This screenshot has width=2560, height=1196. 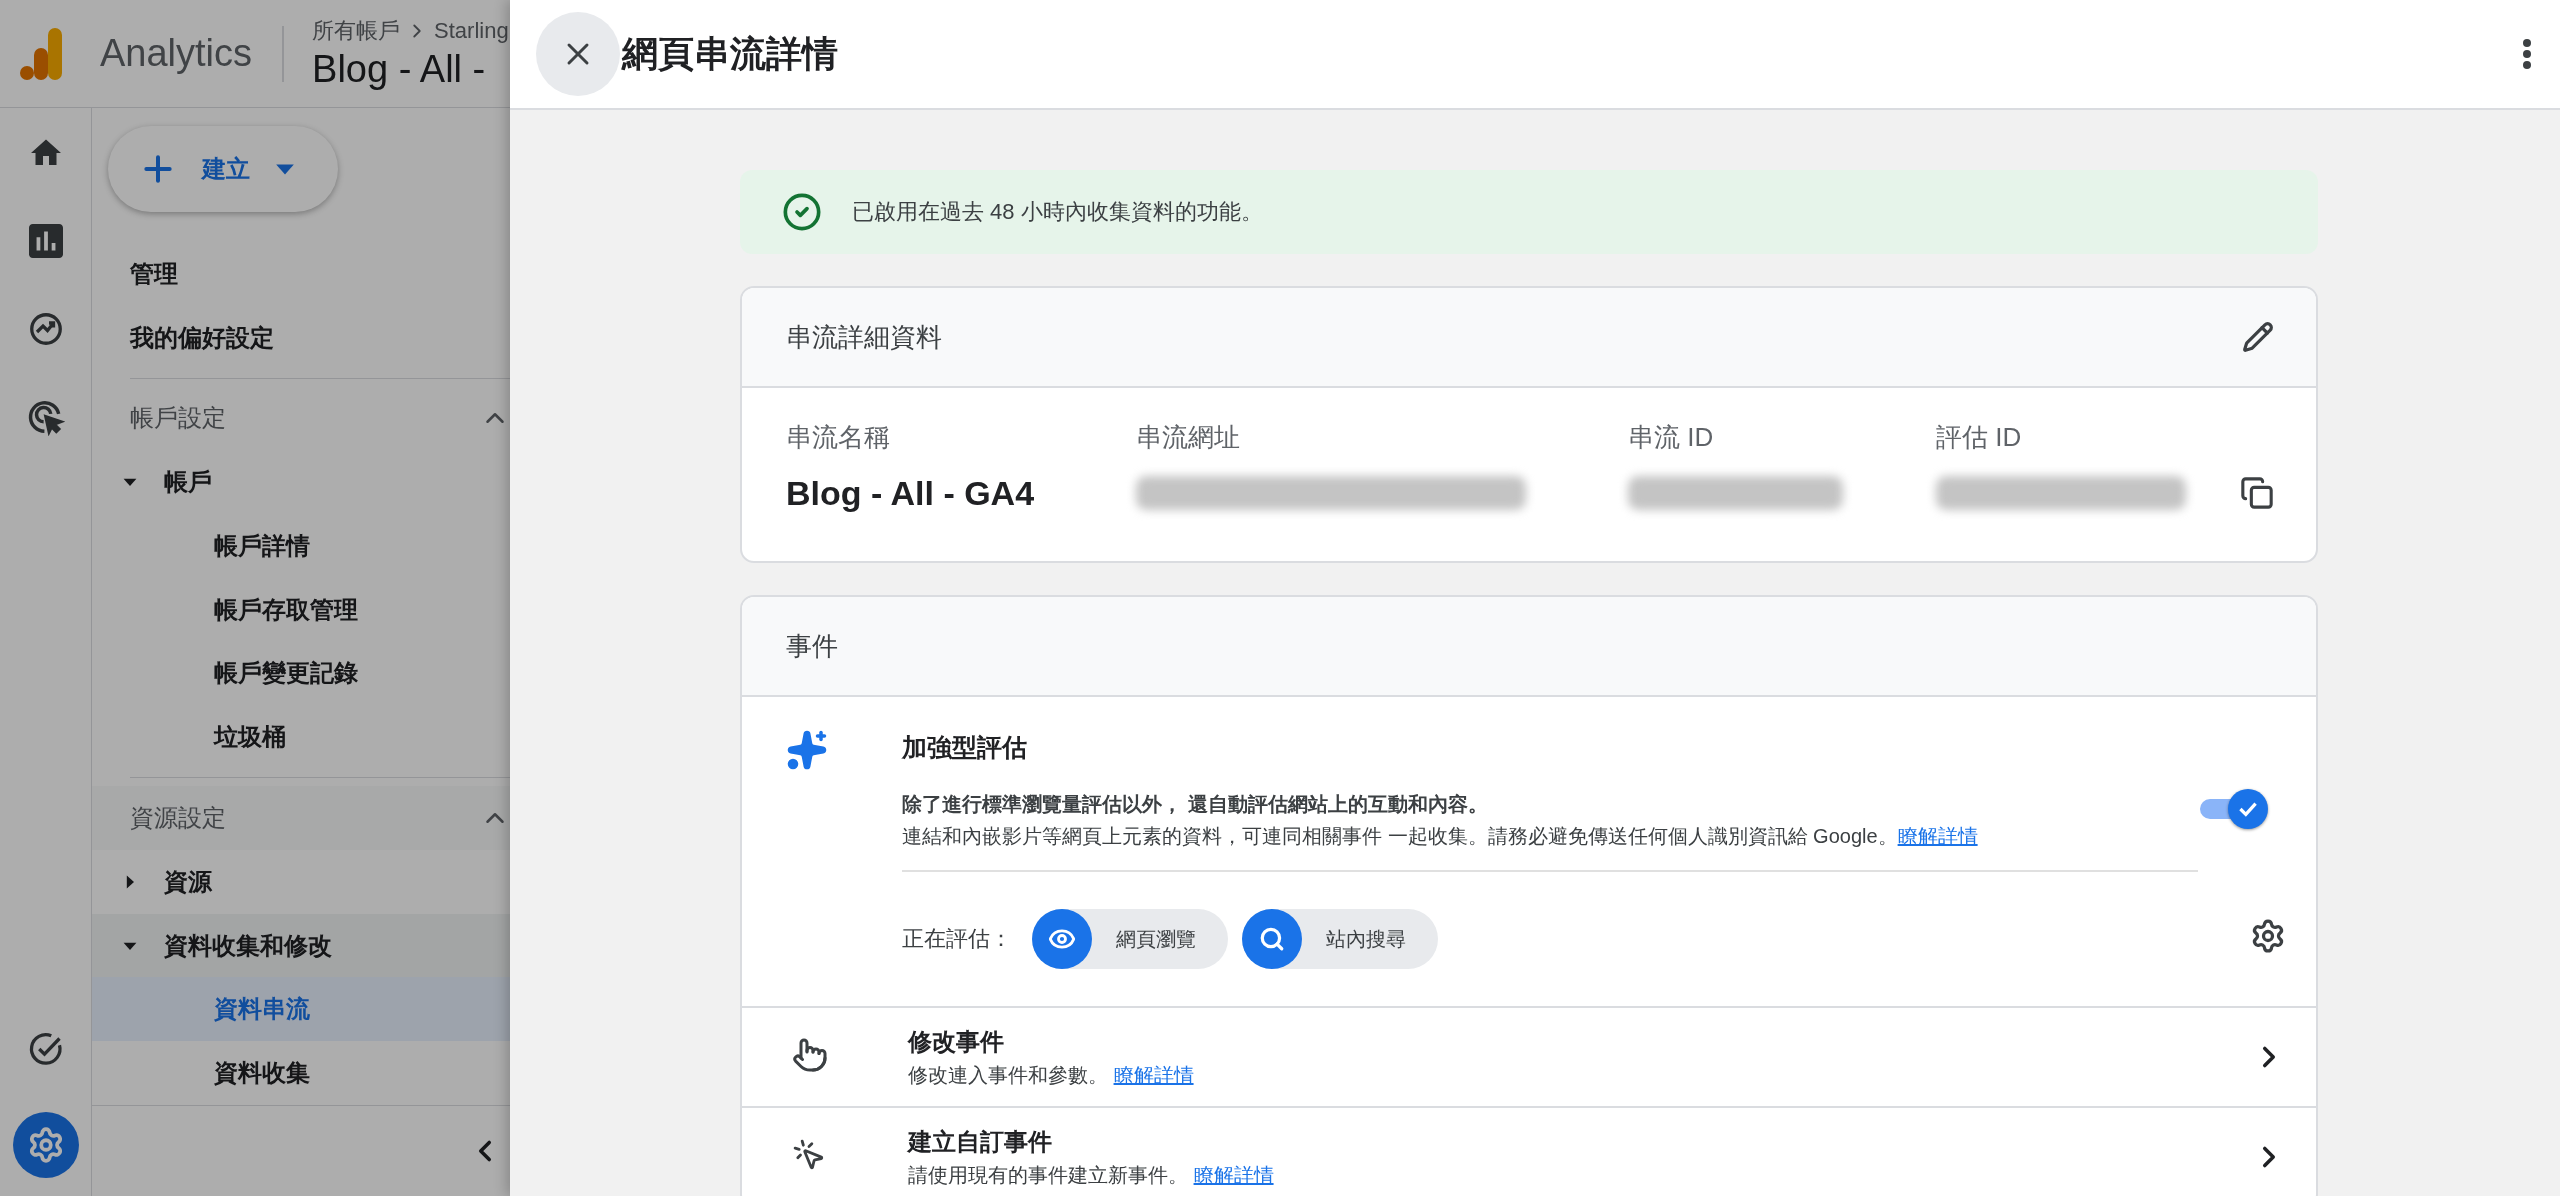 I want to click on section-title: 資源設定, so click(x=178, y=818).